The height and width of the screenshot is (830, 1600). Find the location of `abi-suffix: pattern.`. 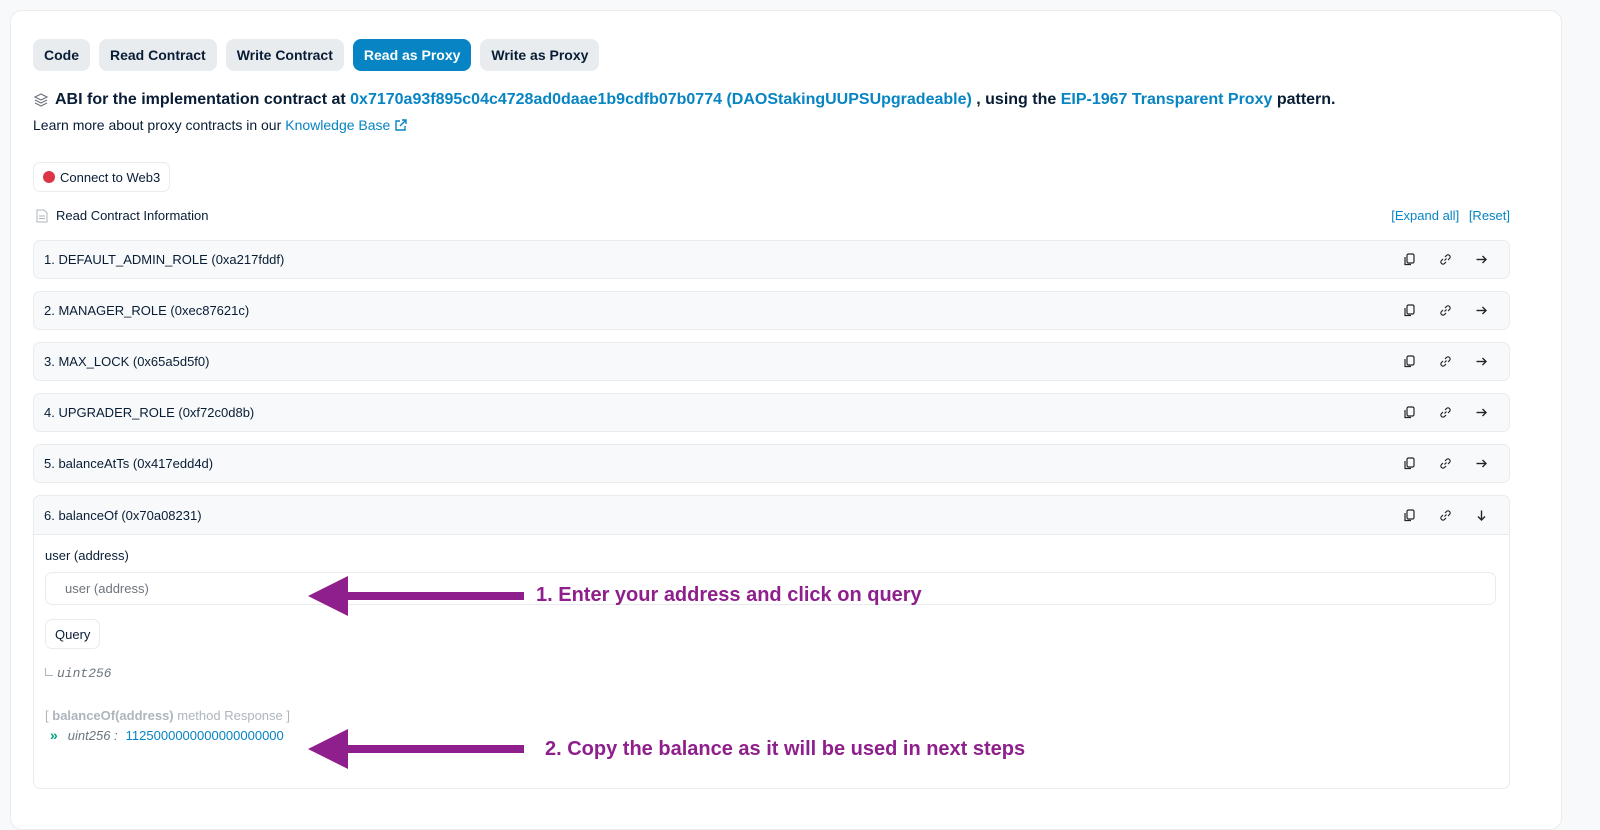

abi-suffix: pattern. is located at coordinates (1306, 99).